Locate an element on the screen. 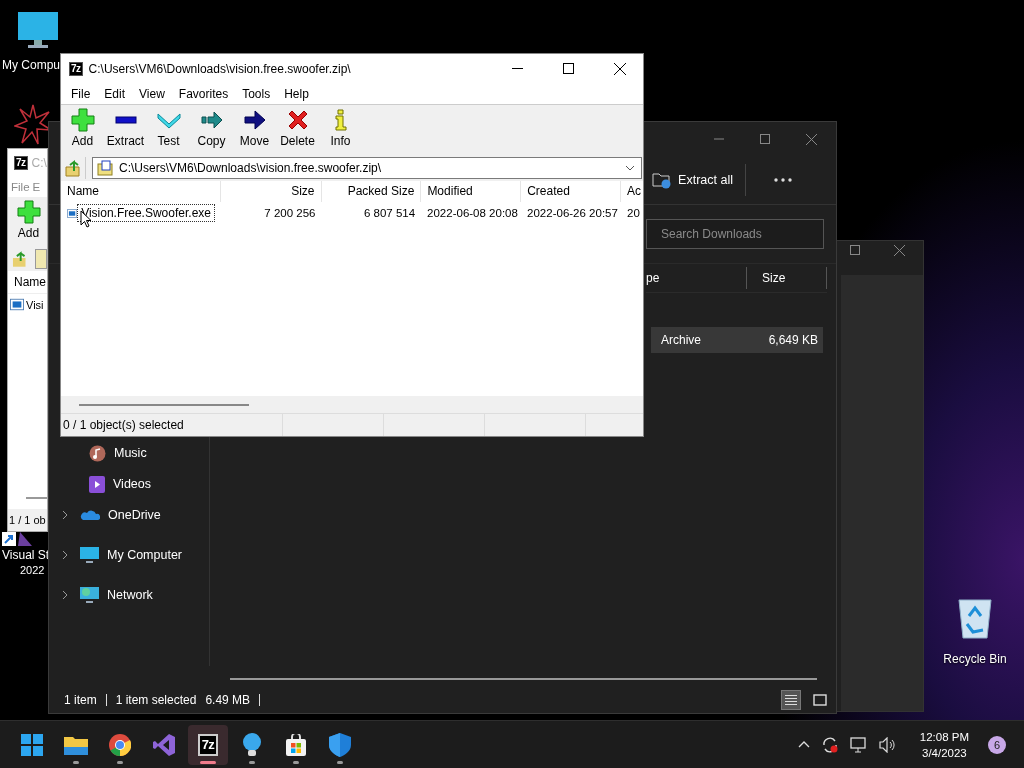 This screenshot has width=1024, height=768. sidebar-item: My Computer is located at coordinates (129, 555).